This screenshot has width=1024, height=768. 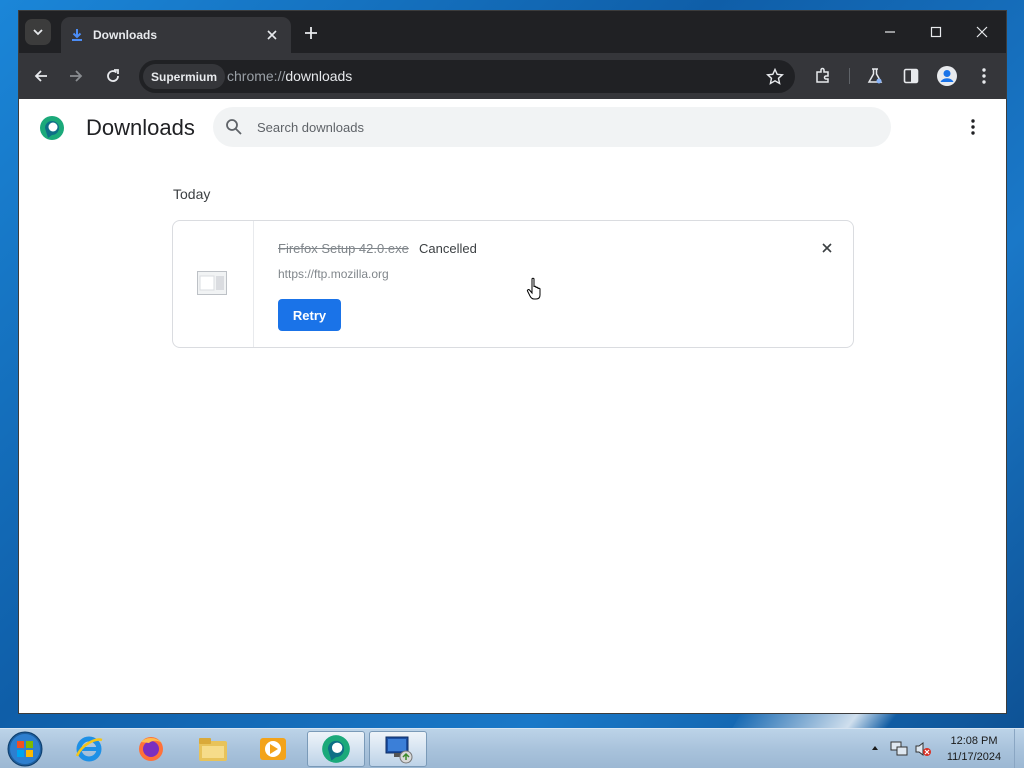 I want to click on taskbar-internet-explorer, so click(x=89, y=749).